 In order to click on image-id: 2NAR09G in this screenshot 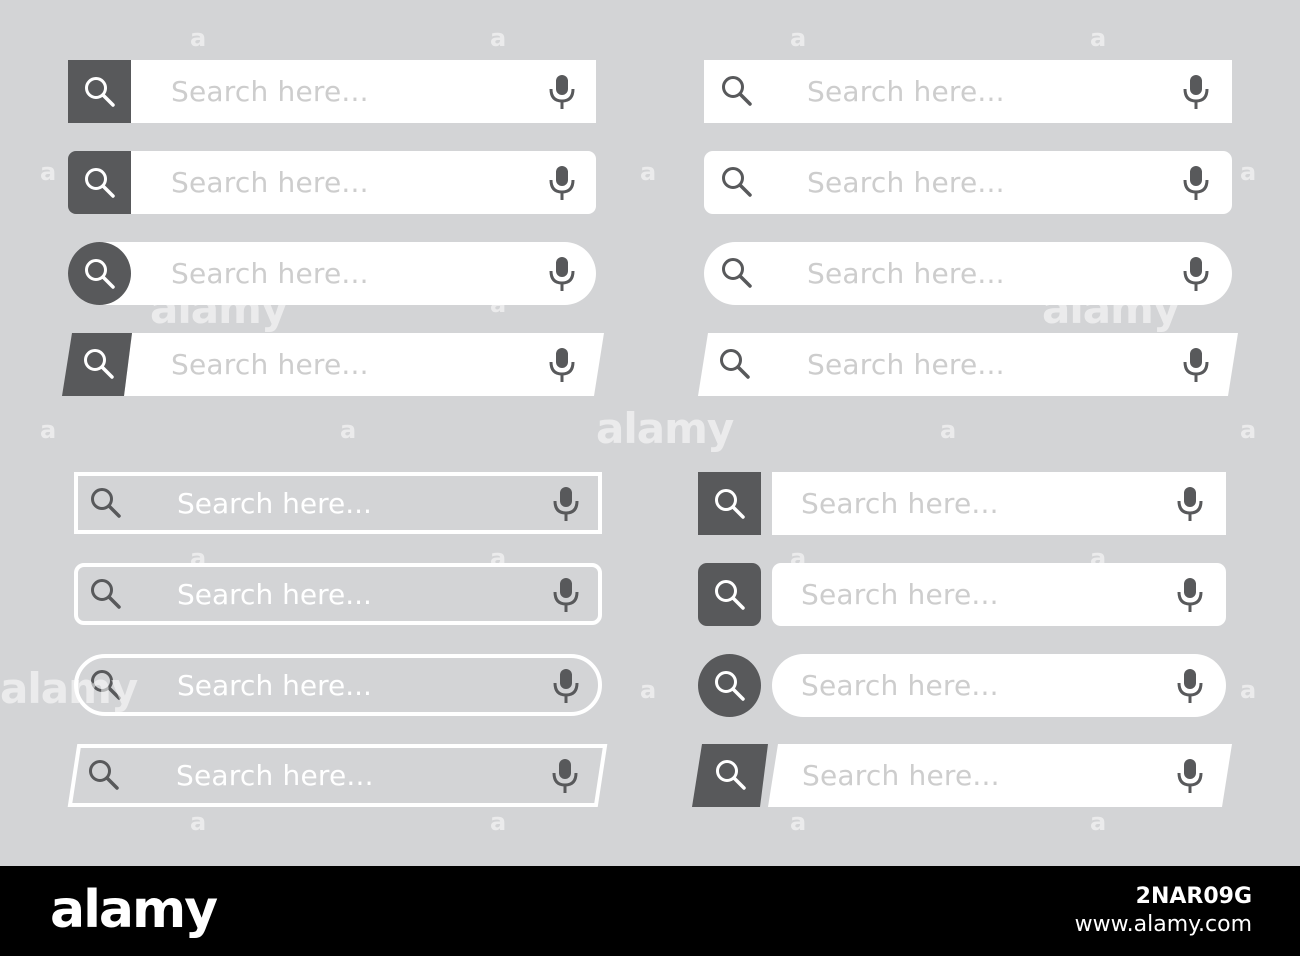, I will do `click(1193, 896)`.